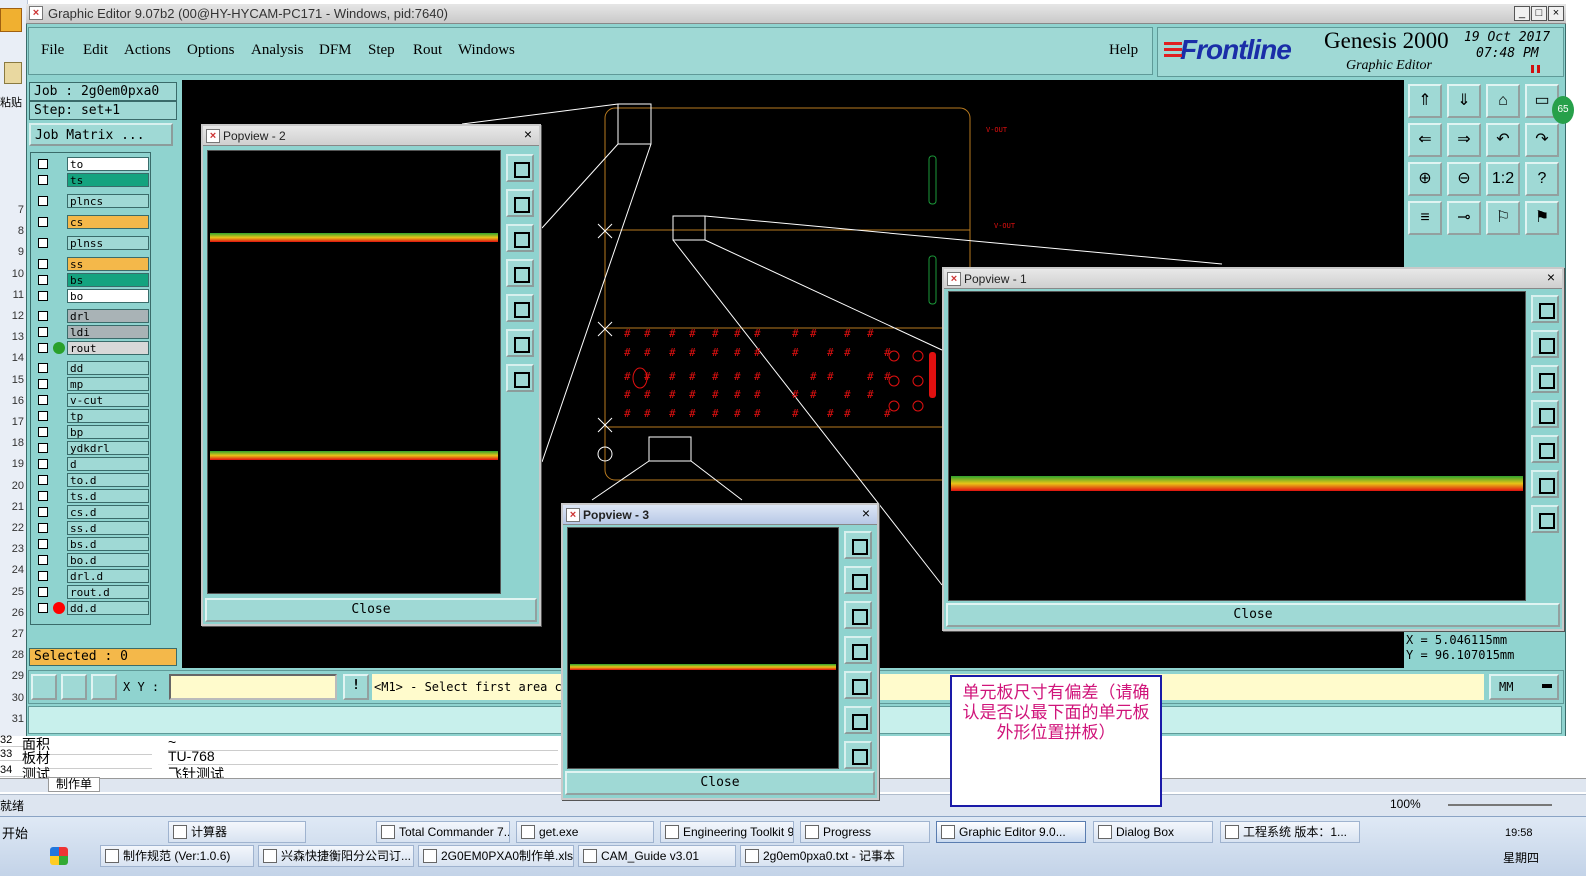 This screenshot has height=876, width=1586. I want to click on popview-1-canvas, so click(1237, 446).